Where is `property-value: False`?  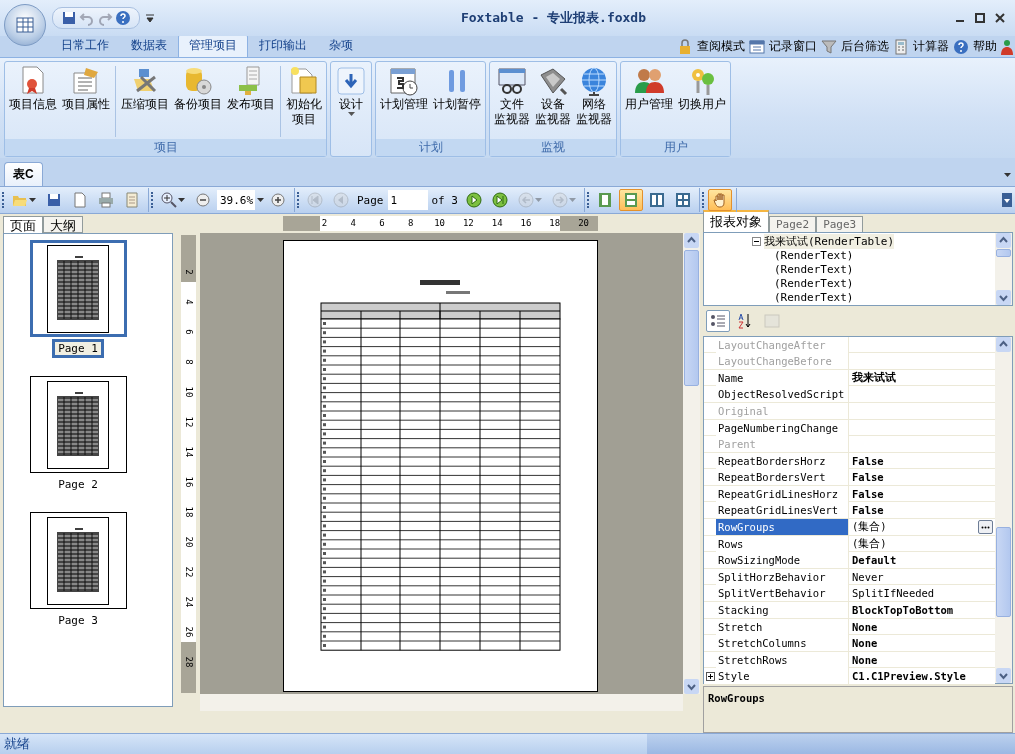
property-value: False is located at coordinates (868, 493).